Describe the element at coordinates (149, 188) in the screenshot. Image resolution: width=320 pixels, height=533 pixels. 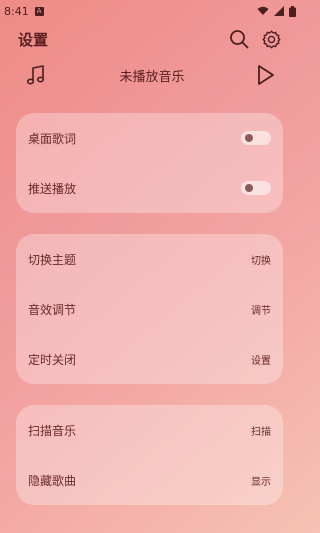
I see `setting-row-push-play: 推送播放` at that location.